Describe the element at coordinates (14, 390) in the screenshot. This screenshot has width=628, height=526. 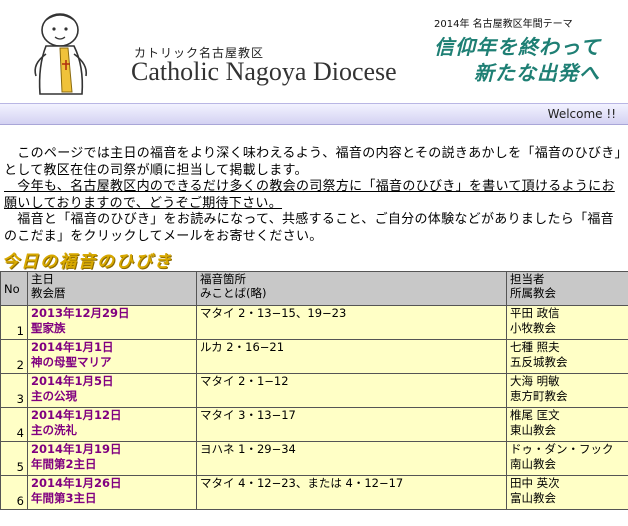
I see `row-number: 3` at that location.